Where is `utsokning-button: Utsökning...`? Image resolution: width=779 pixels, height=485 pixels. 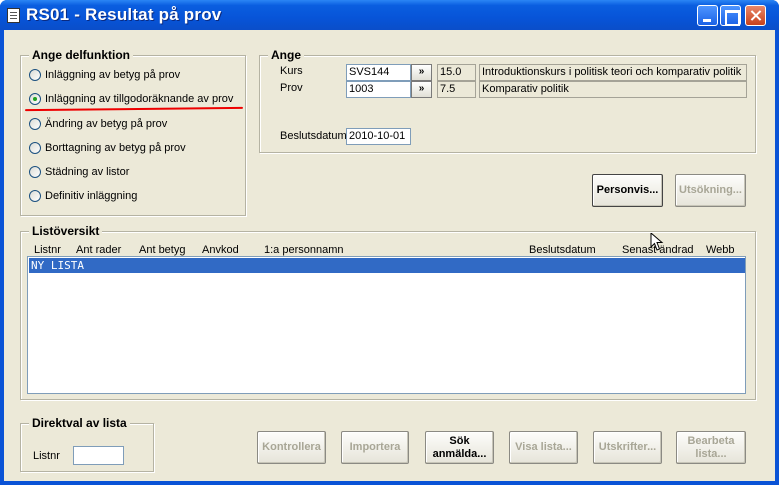 utsokning-button: Utsökning... is located at coordinates (710, 190).